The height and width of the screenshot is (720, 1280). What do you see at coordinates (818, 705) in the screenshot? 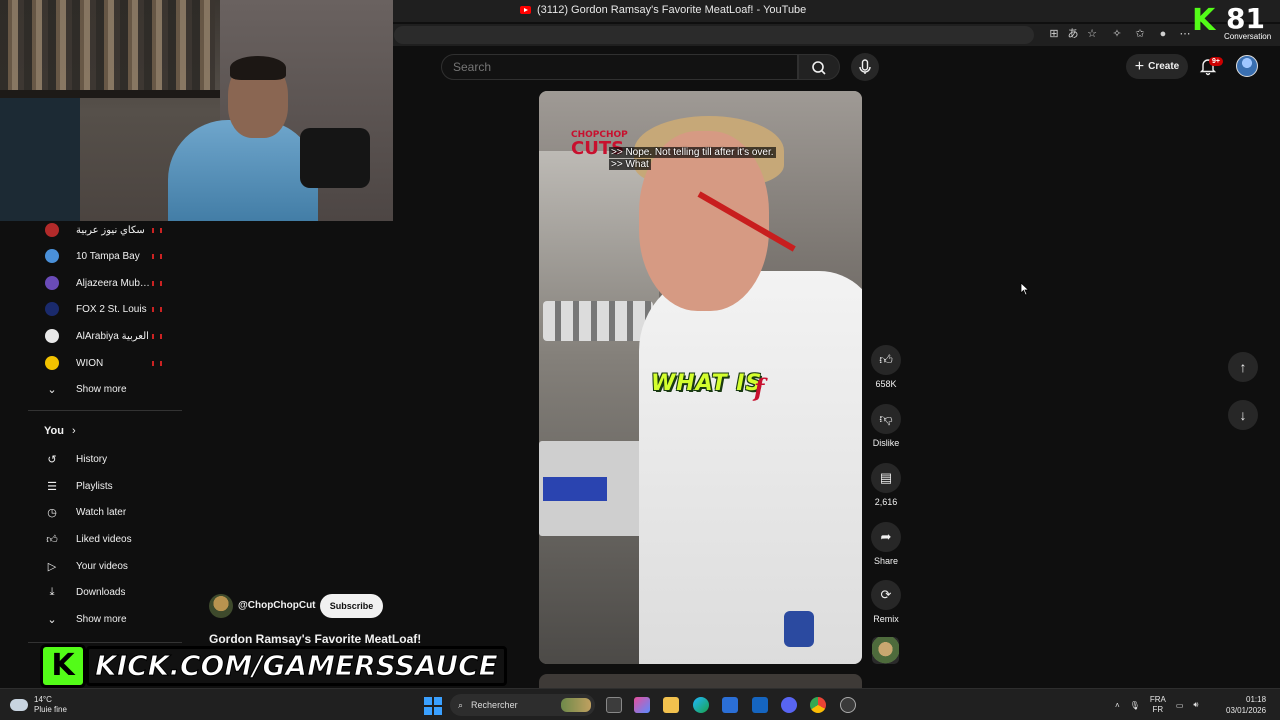
I see `chrome-icon` at bounding box center [818, 705].